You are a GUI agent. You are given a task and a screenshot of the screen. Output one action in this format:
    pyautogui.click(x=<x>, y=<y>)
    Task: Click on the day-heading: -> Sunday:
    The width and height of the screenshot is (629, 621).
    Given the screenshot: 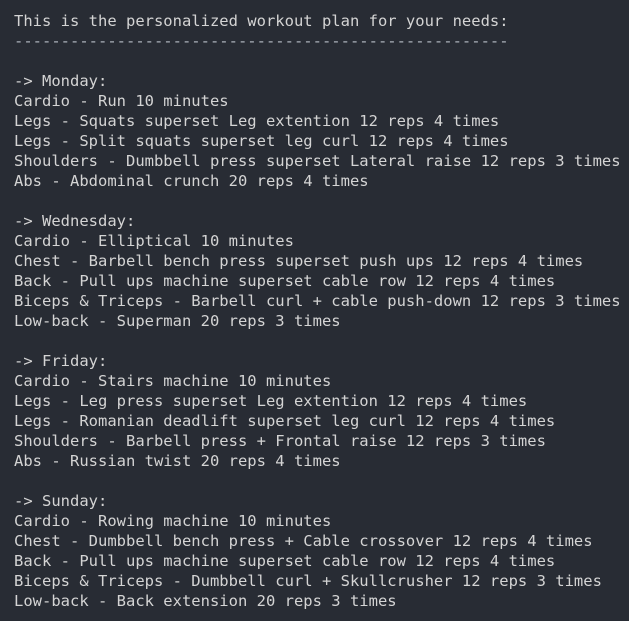 What is the action you would take?
    pyautogui.click(x=61, y=501)
    